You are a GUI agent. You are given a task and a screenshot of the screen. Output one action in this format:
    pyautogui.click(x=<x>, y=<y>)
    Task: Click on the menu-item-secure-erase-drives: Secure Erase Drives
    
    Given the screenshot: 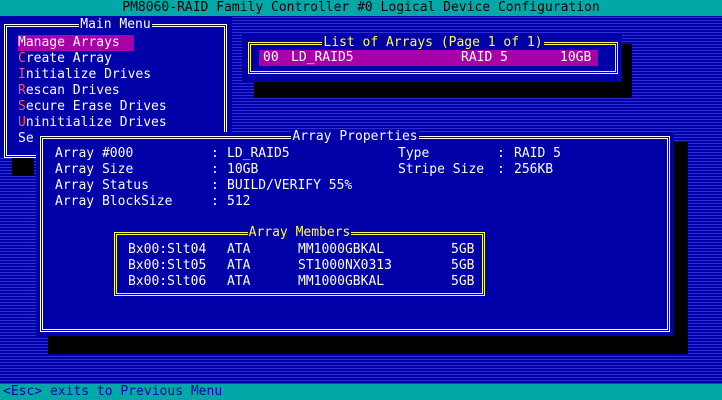 What is the action you would take?
    pyautogui.click(x=92, y=107)
    